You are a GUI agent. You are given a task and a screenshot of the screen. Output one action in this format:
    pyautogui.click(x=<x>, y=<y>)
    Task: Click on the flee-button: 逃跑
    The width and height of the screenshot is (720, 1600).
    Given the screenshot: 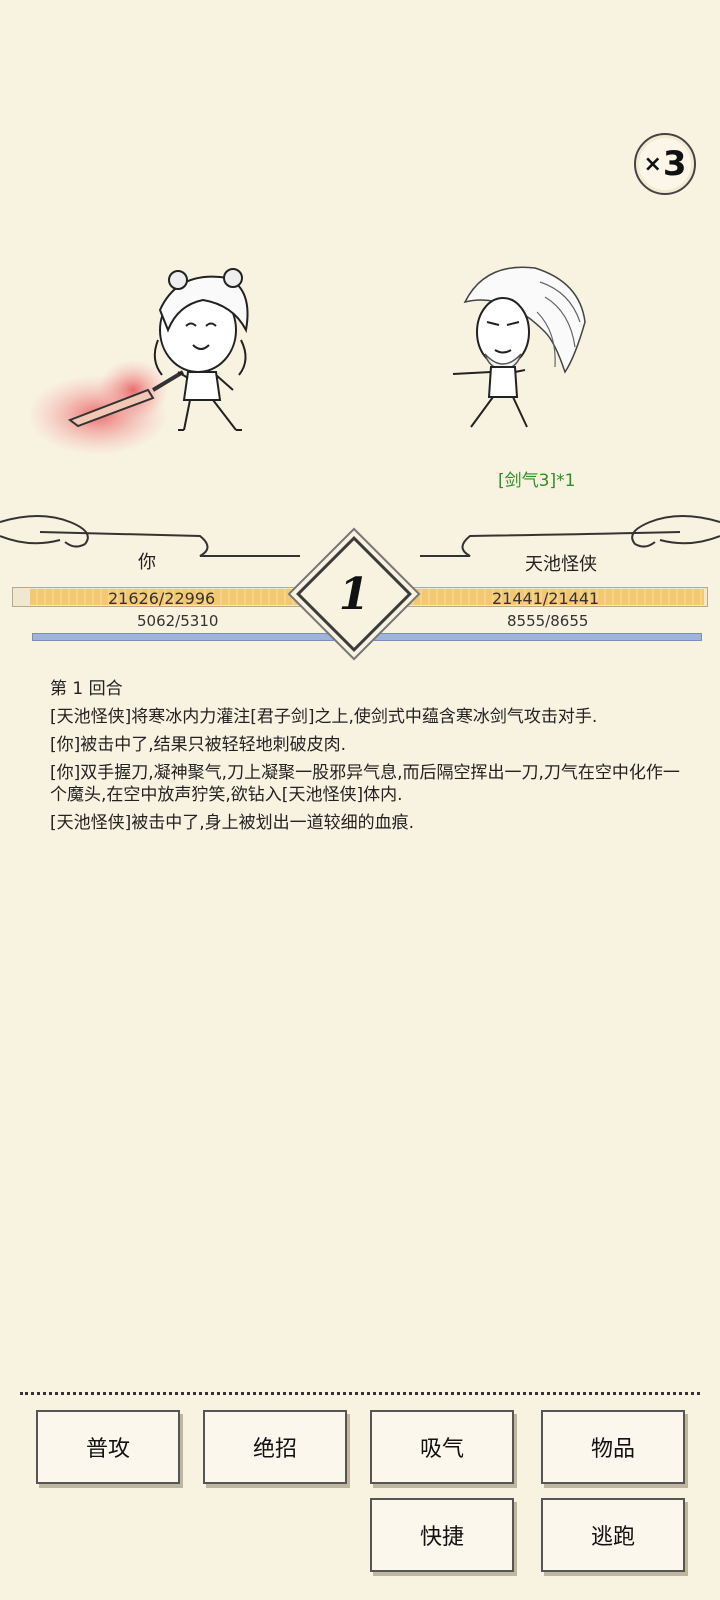 What is the action you would take?
    pyautogui.click(x=613, y=1535)
    